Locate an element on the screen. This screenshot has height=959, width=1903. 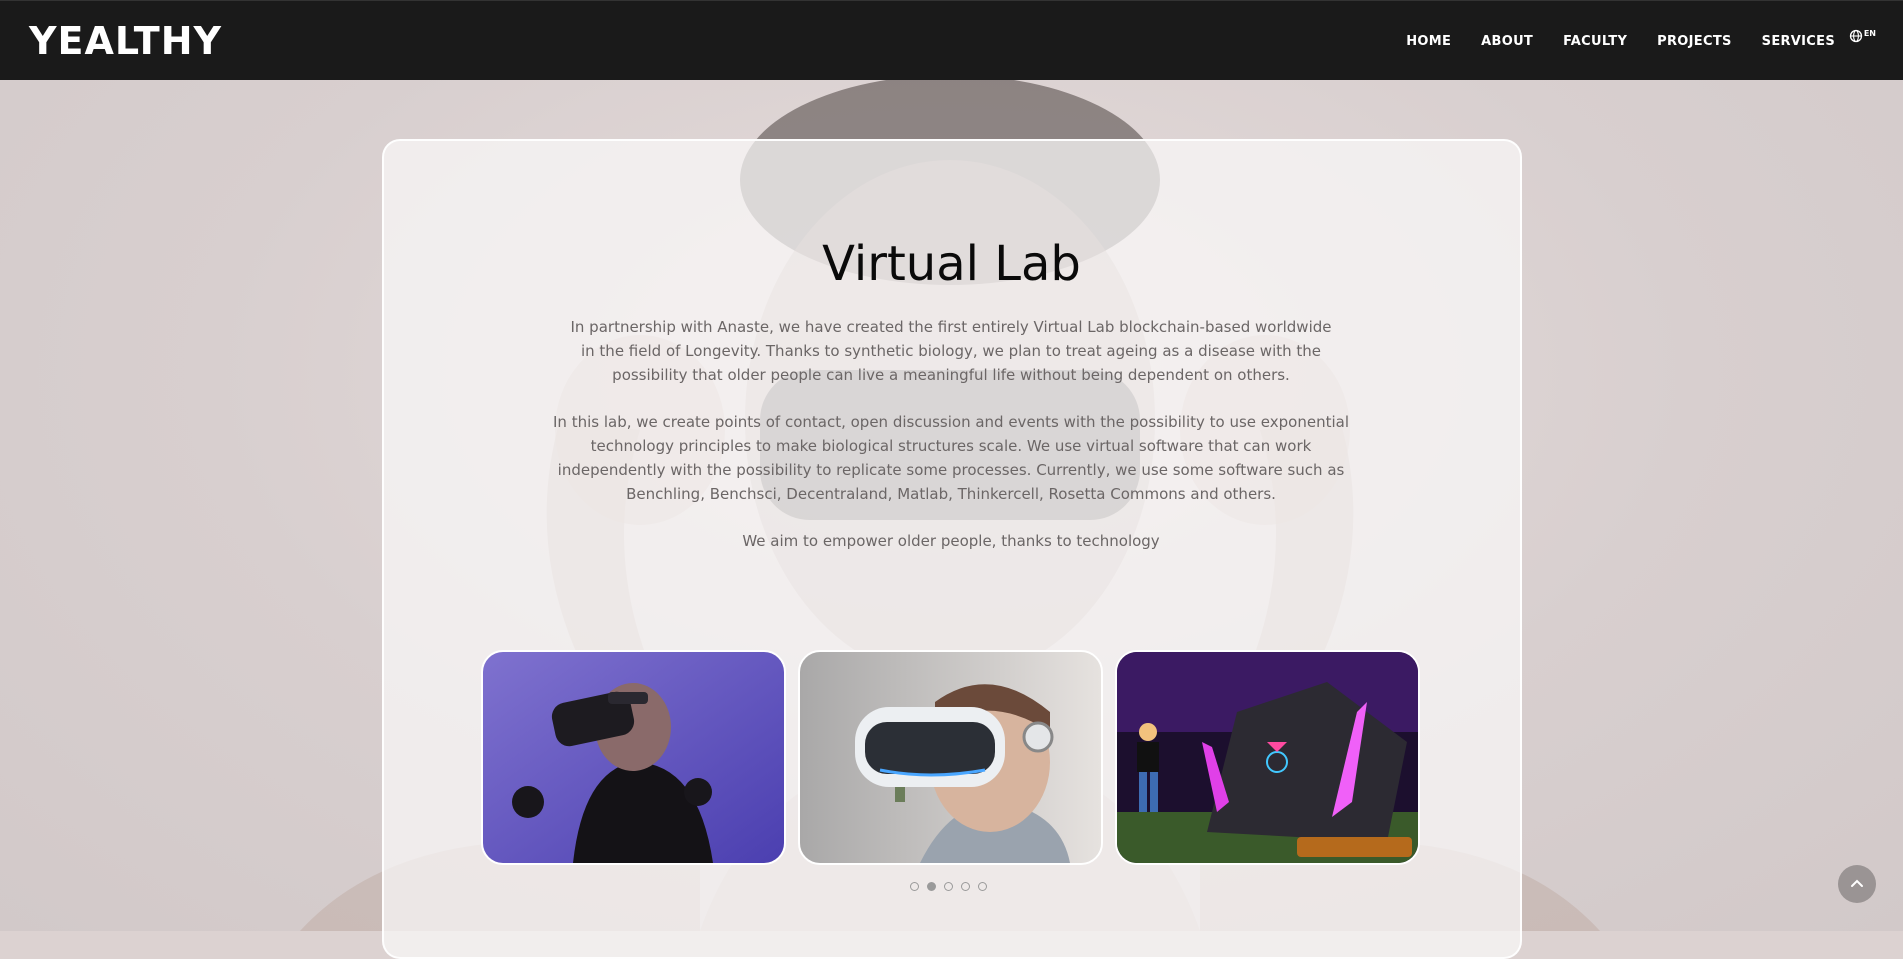
language-label: EN is located at coordinates (1869, 33).